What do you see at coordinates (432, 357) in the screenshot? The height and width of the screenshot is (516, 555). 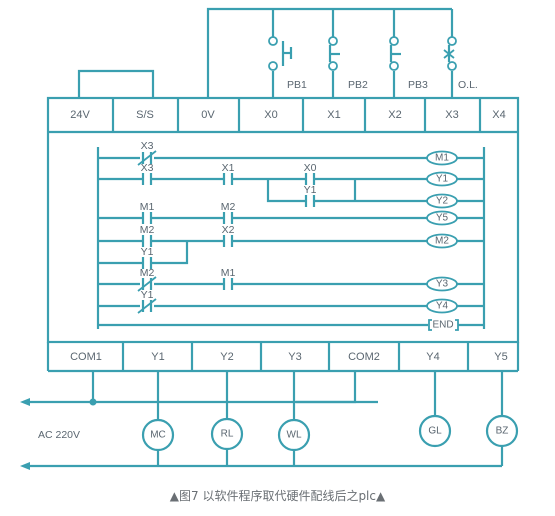 I see `terminal-y4: Y4` at bounding box center [432, 357].